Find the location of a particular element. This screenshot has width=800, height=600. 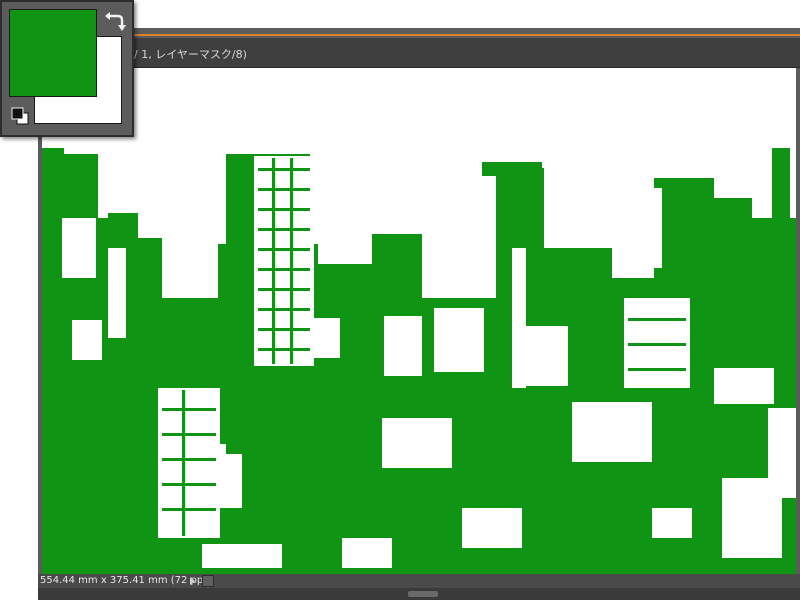

color-picker-widget is located at coordinates (67, 68).